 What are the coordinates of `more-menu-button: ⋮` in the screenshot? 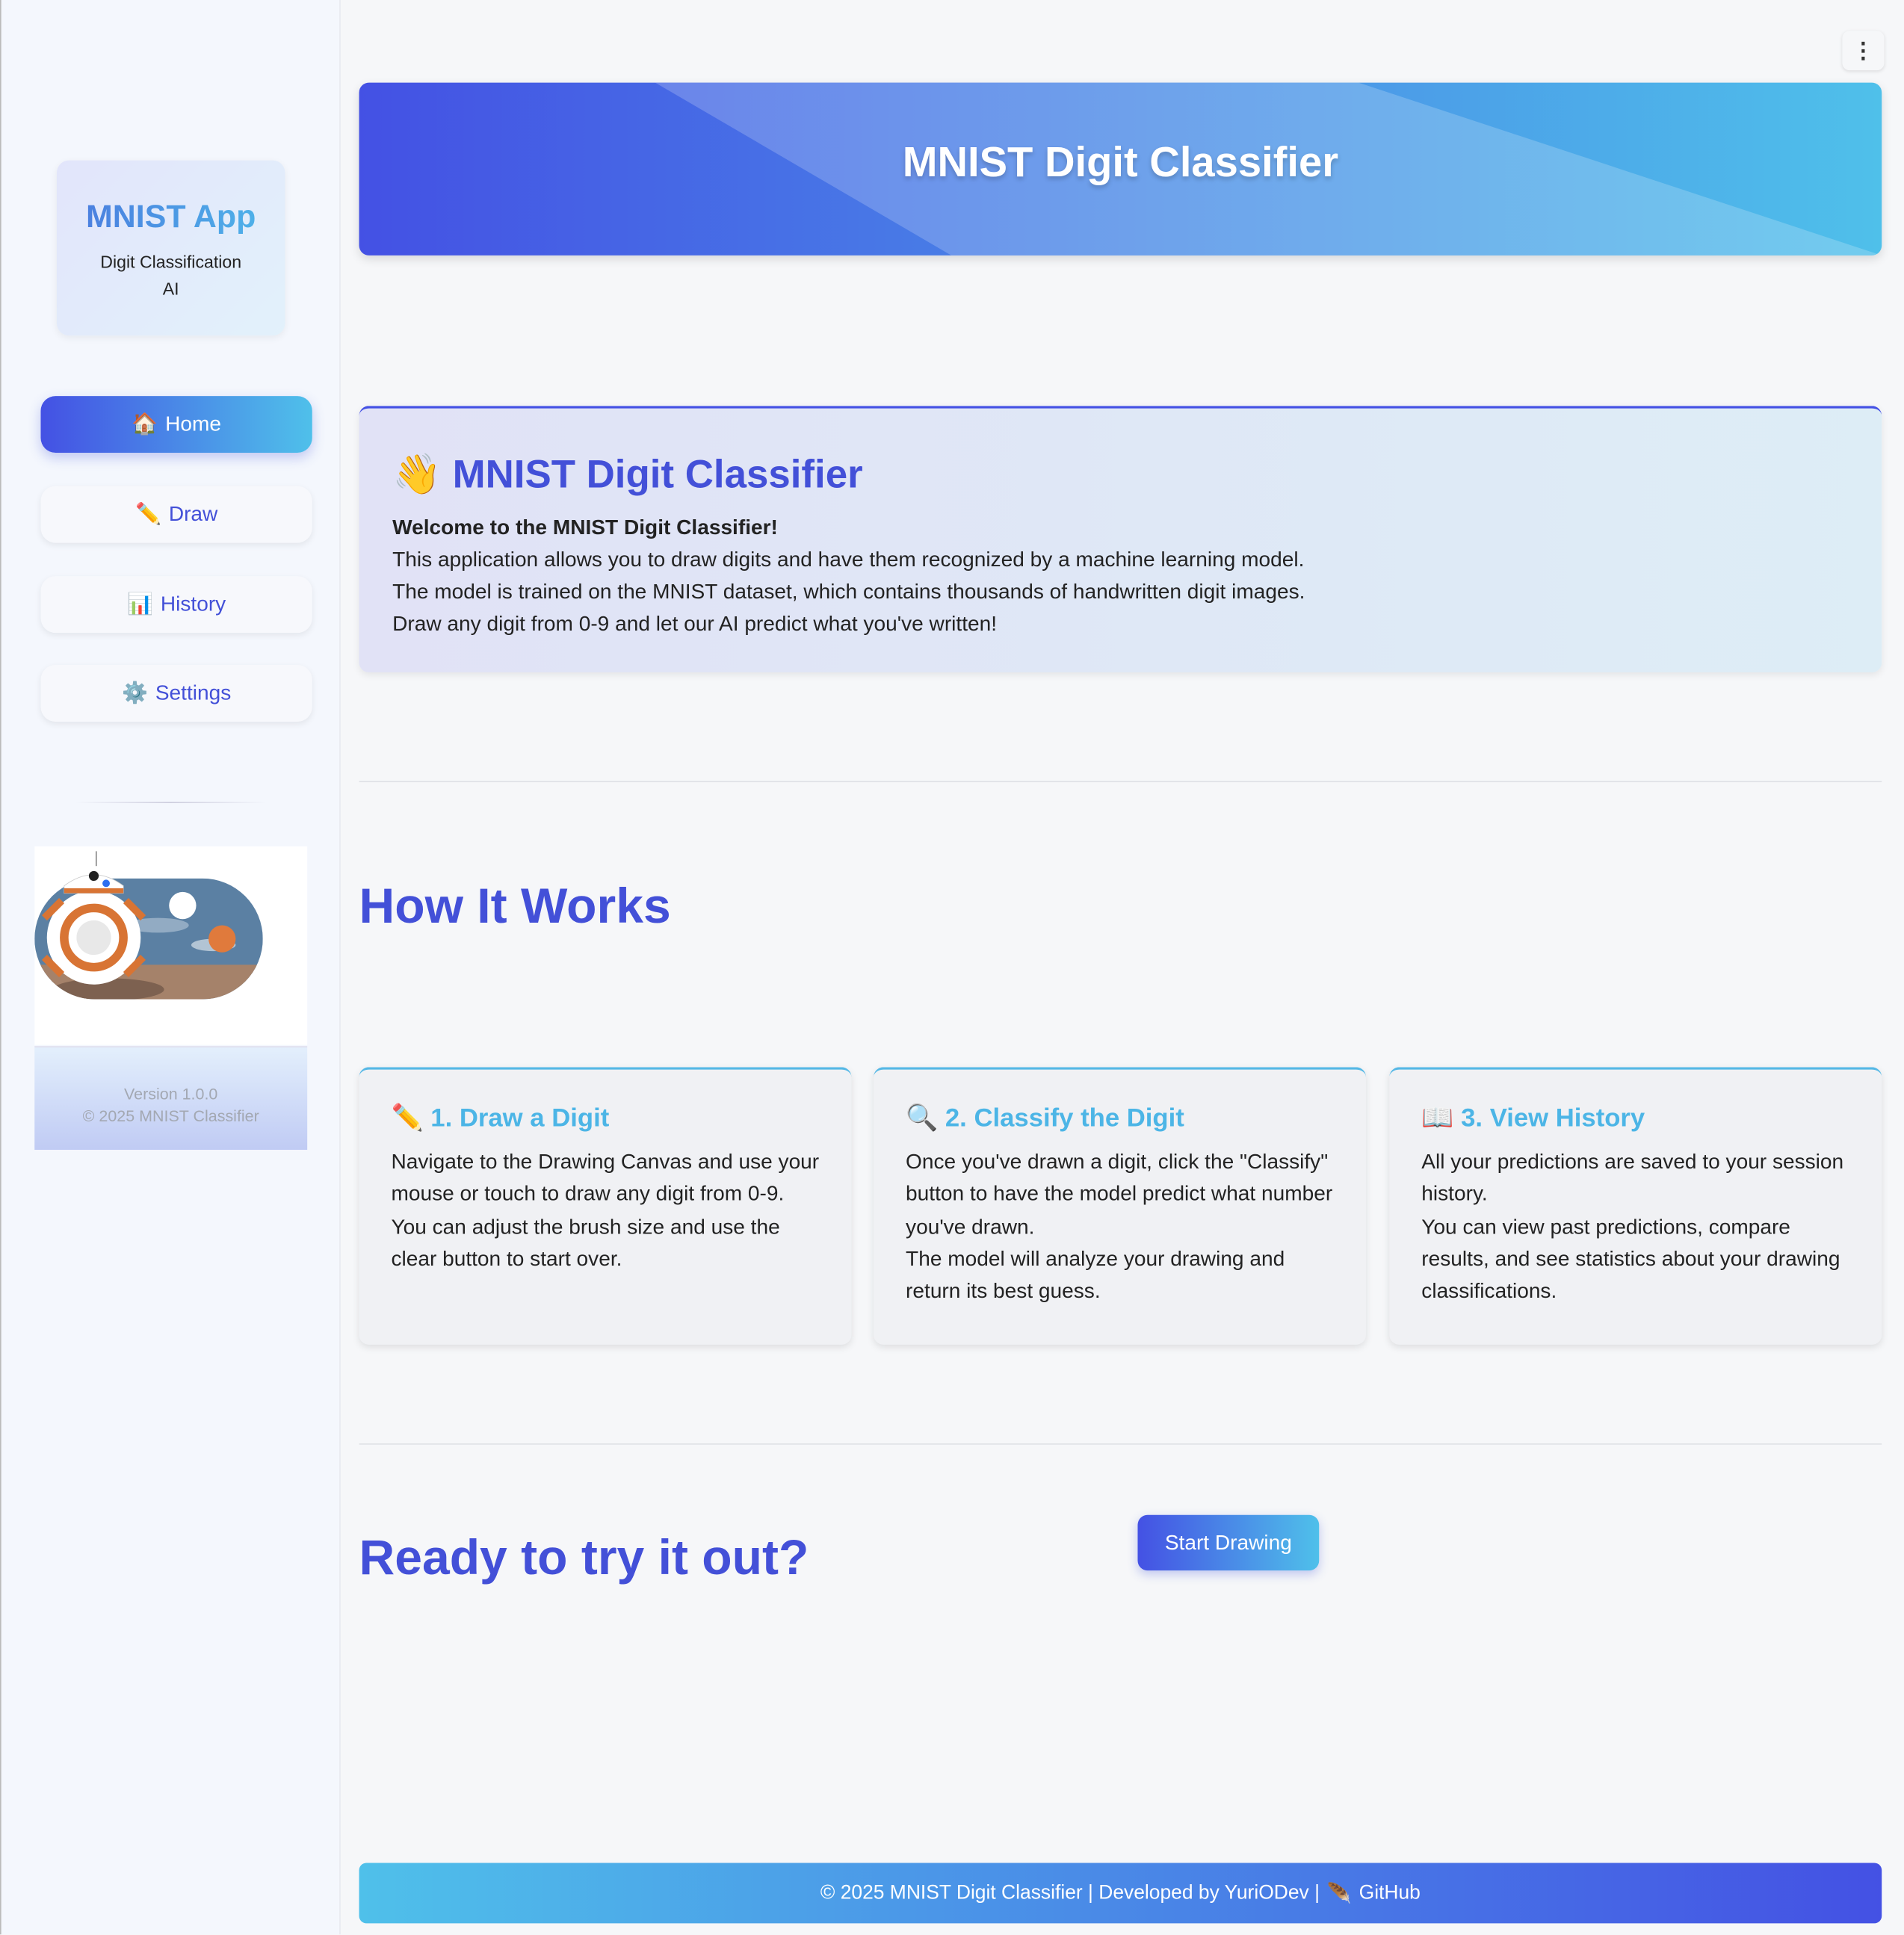 It's located at (1863, 51).